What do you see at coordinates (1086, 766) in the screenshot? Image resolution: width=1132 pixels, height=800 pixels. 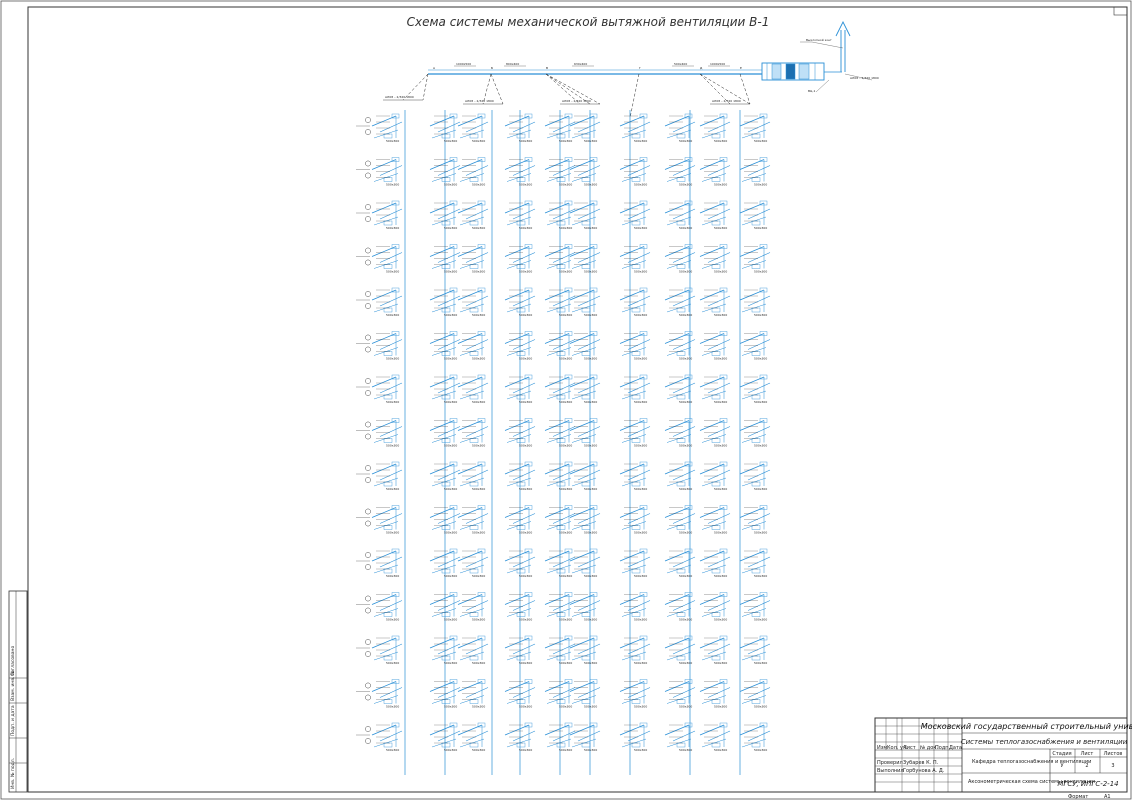 I see `sheet-val: 2` at bounding box center [1086, 766].